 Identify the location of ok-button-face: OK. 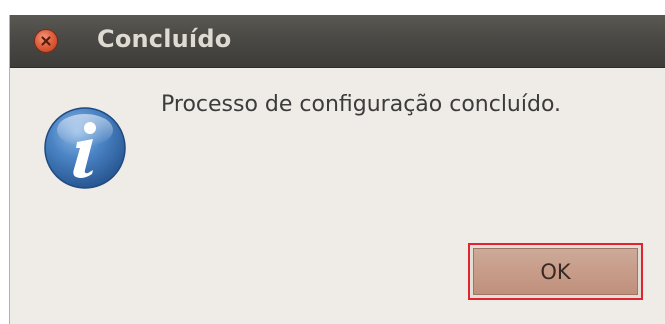
(555, 271).